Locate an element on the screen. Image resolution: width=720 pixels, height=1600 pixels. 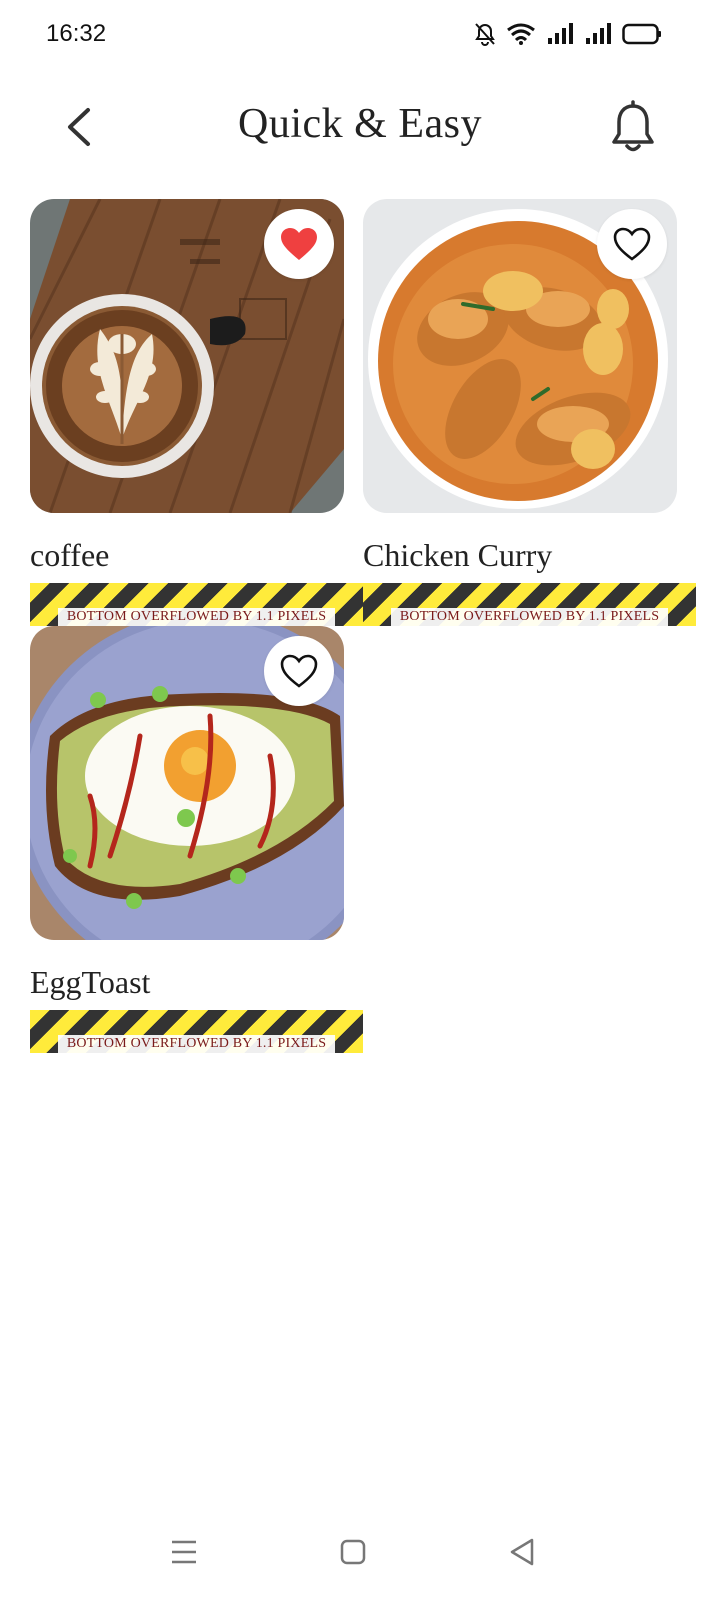
home-icon is located at coordinates (353, 1552).